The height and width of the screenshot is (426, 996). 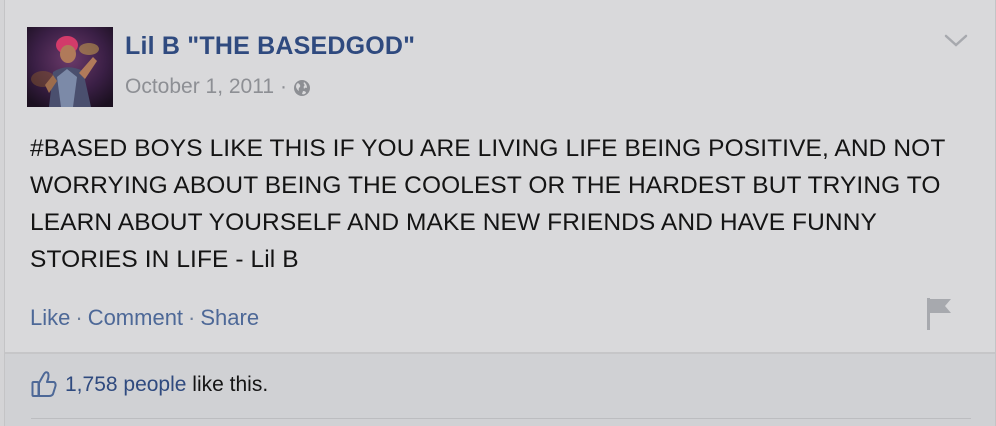 I want to click on likes-summary: 1,758 people like this., so click(x=166, y=385).